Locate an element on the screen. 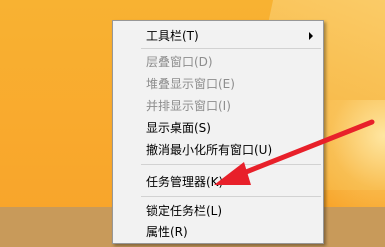  menu-item-properties: 属性(R) is located at coordinates (218, 232).